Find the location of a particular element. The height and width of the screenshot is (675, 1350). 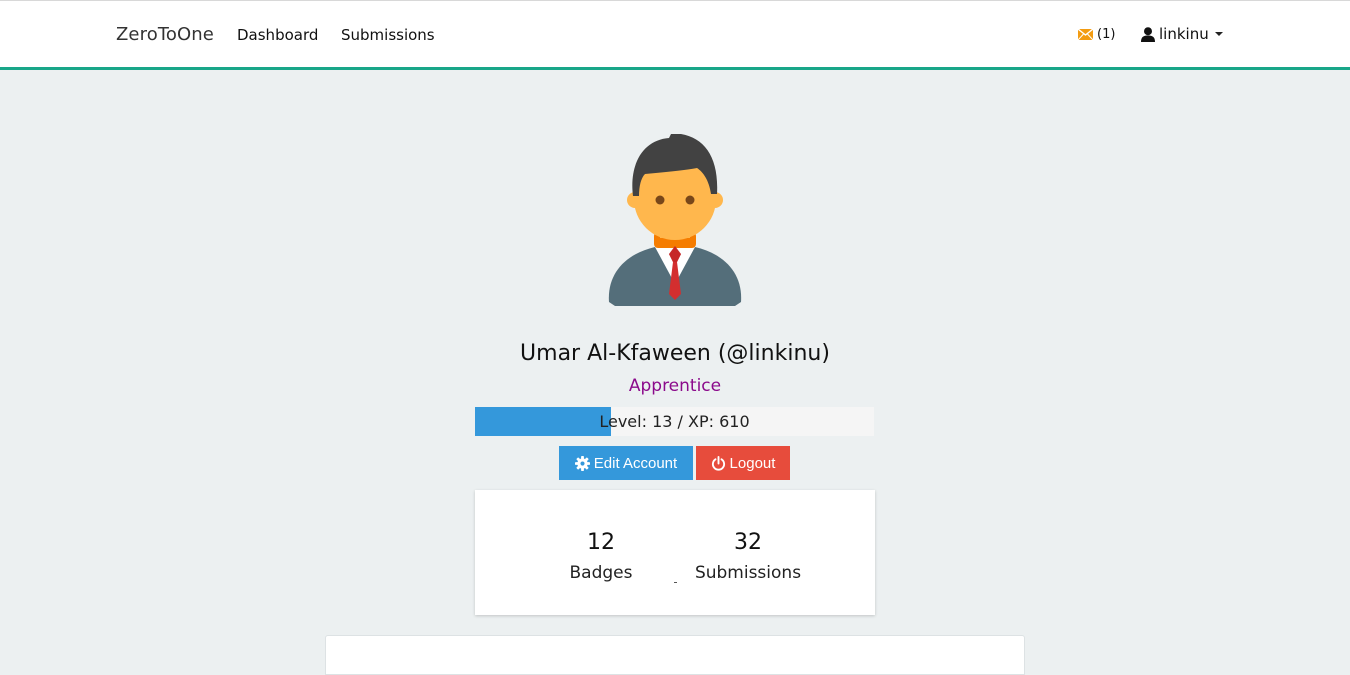

user-icon is located at coordinates (1148, 34).